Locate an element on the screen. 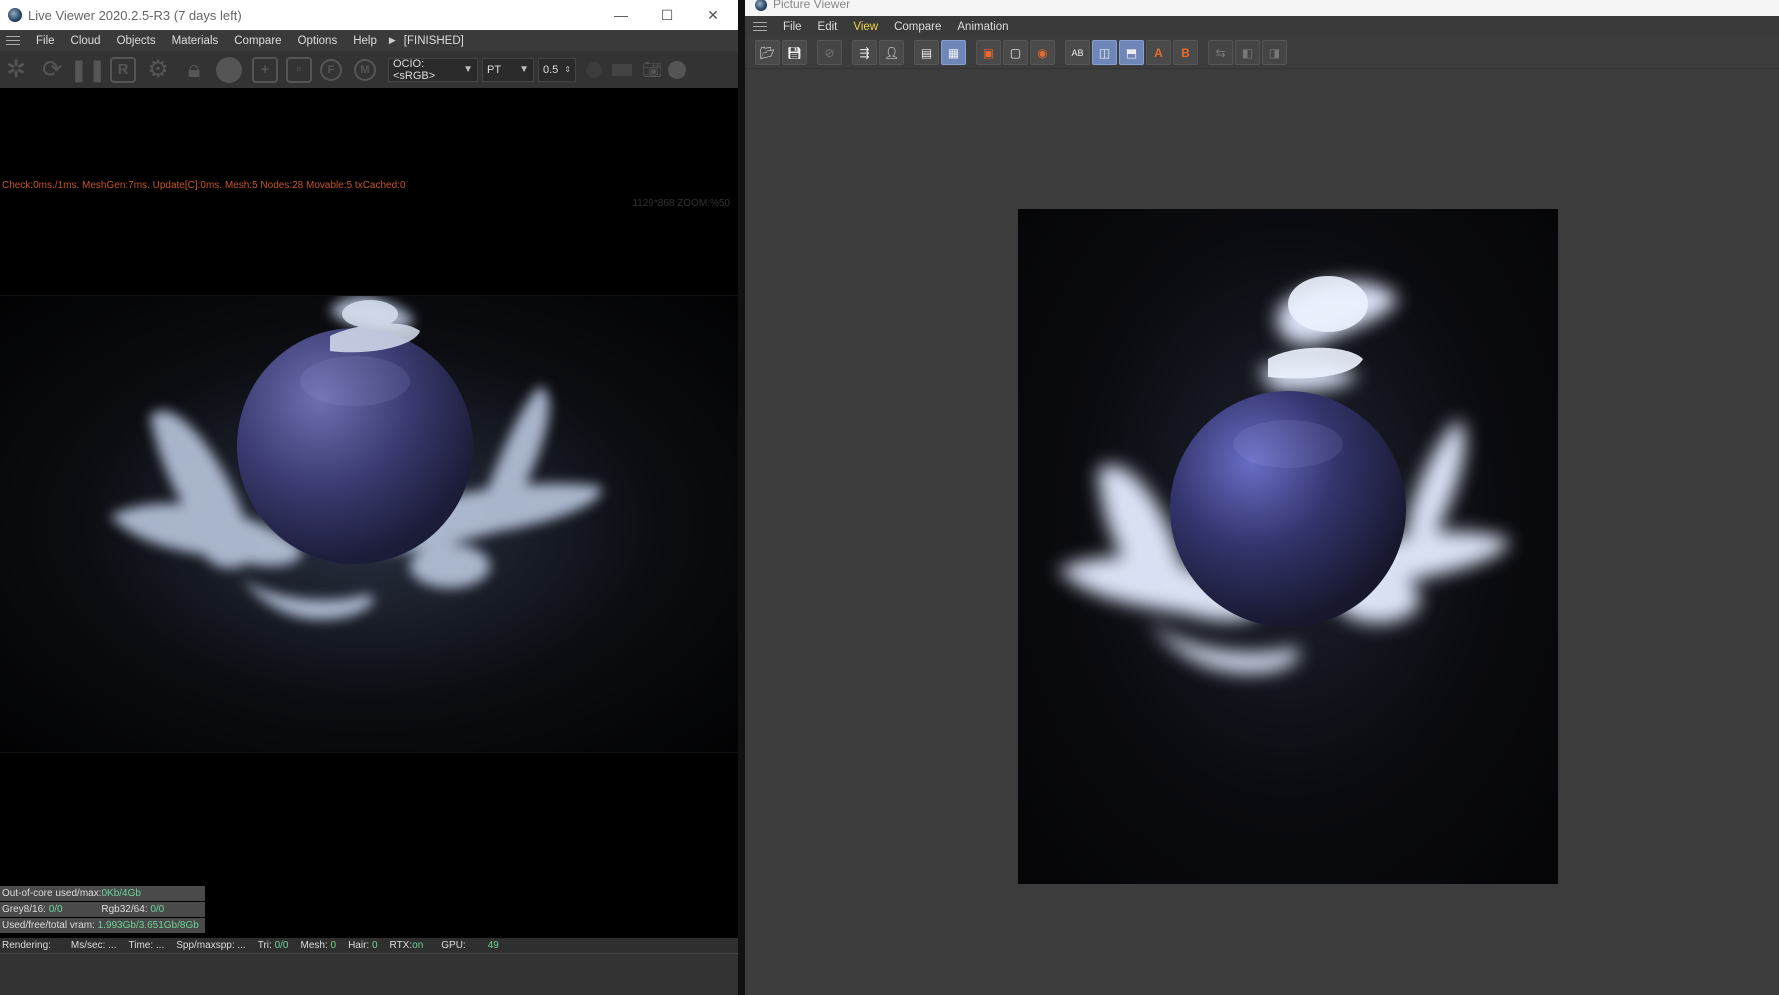 This screenshot has height=995, width=1779. picture-viewer-titlebar: Picture Viewer is located at coordinates (1262, 8).